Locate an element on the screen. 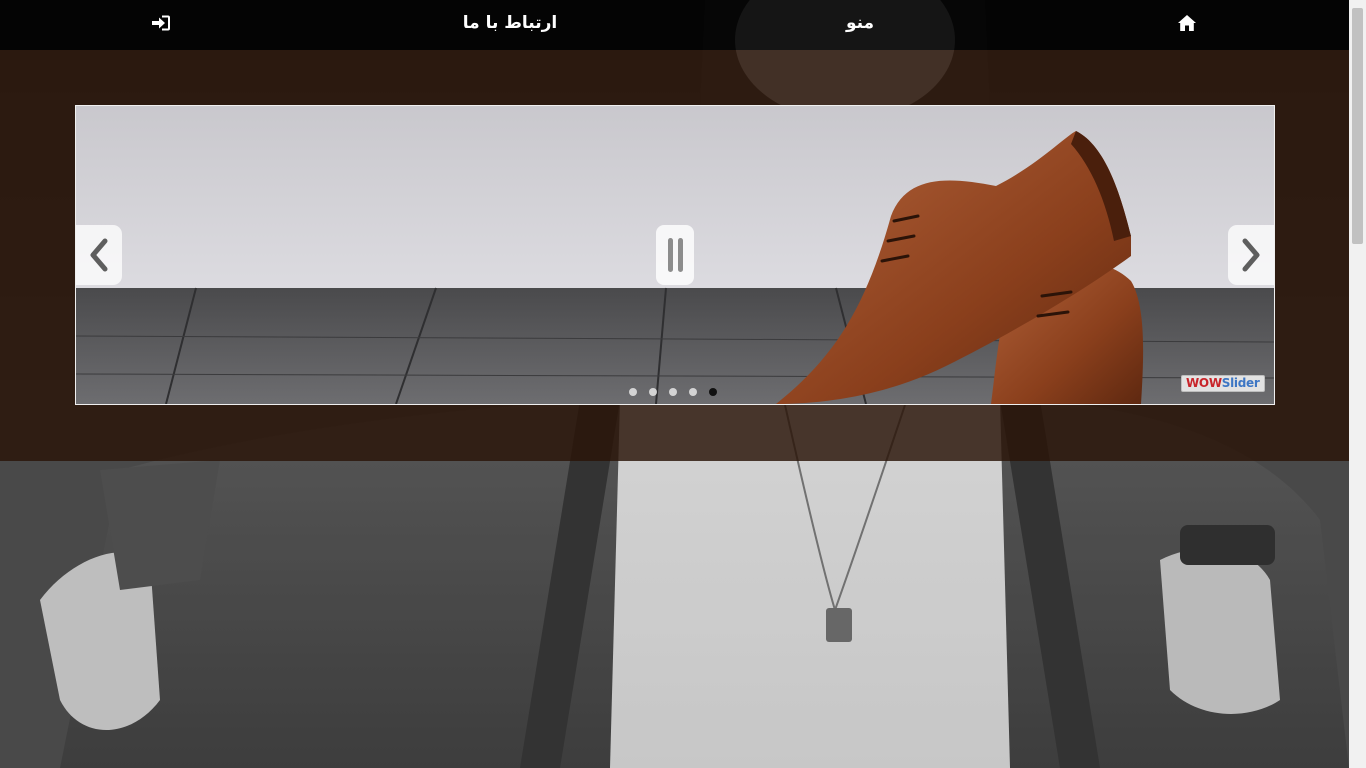 Image resolution: width=1366 pixels, height=768 pixels. sign-in-icon is located at coordinates (161, 23).